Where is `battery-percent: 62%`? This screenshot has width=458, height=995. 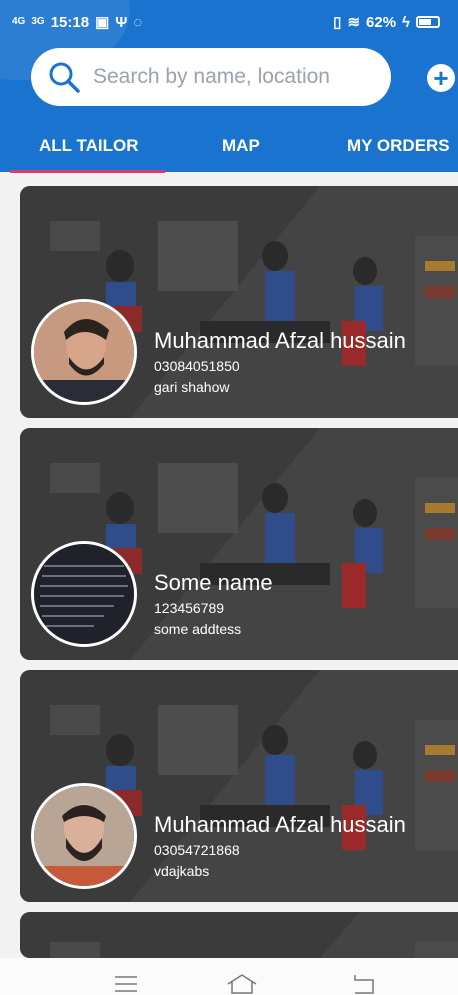
battery-percent: 62% is located at coordinates (381, 22).